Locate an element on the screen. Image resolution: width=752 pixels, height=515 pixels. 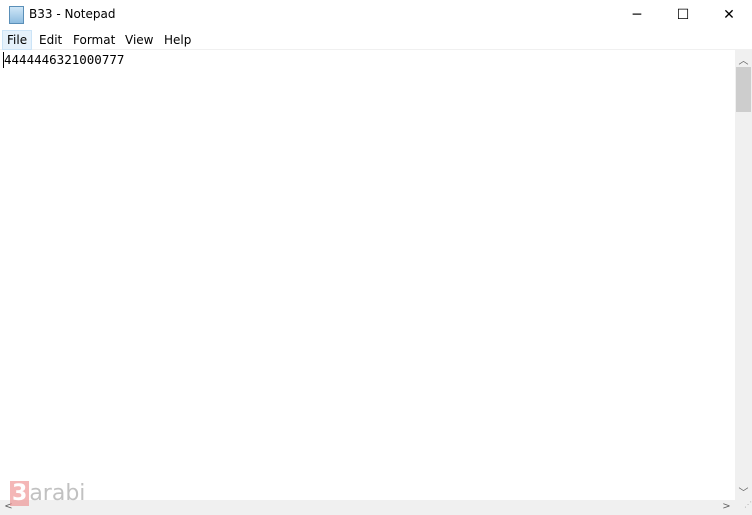
menu-file: File is located at coordinates (17, 40).